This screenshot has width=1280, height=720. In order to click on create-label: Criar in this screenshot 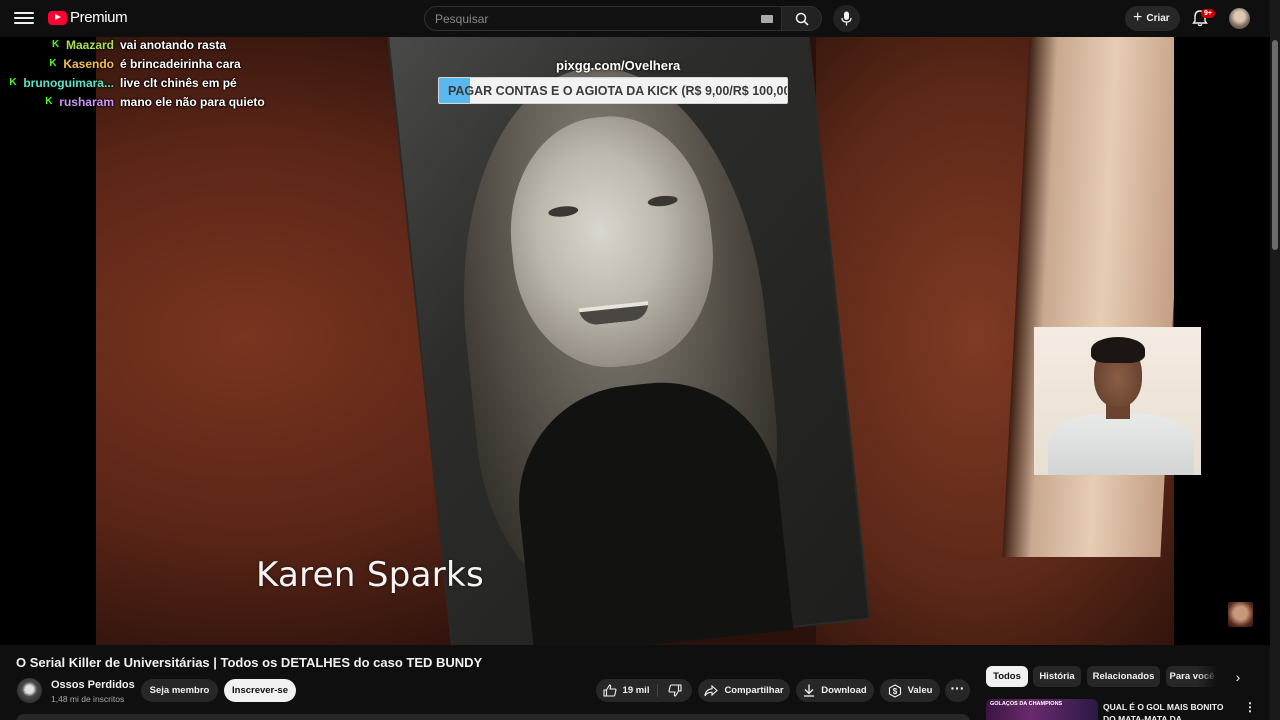, I will do `click(1158, 18)`.